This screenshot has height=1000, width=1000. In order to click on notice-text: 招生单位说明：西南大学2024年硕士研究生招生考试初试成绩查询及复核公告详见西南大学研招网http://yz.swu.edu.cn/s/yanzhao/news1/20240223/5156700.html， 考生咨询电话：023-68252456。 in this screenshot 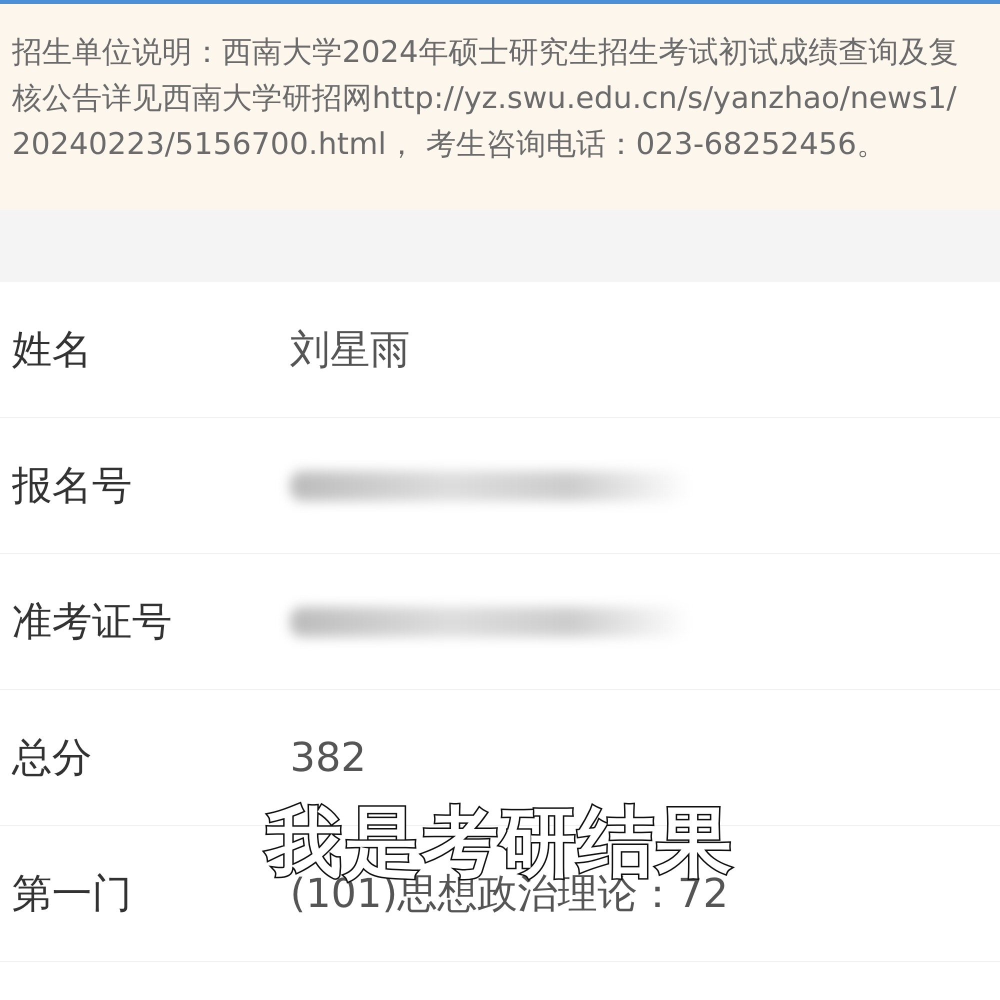, I will do `click(486, 99)`.